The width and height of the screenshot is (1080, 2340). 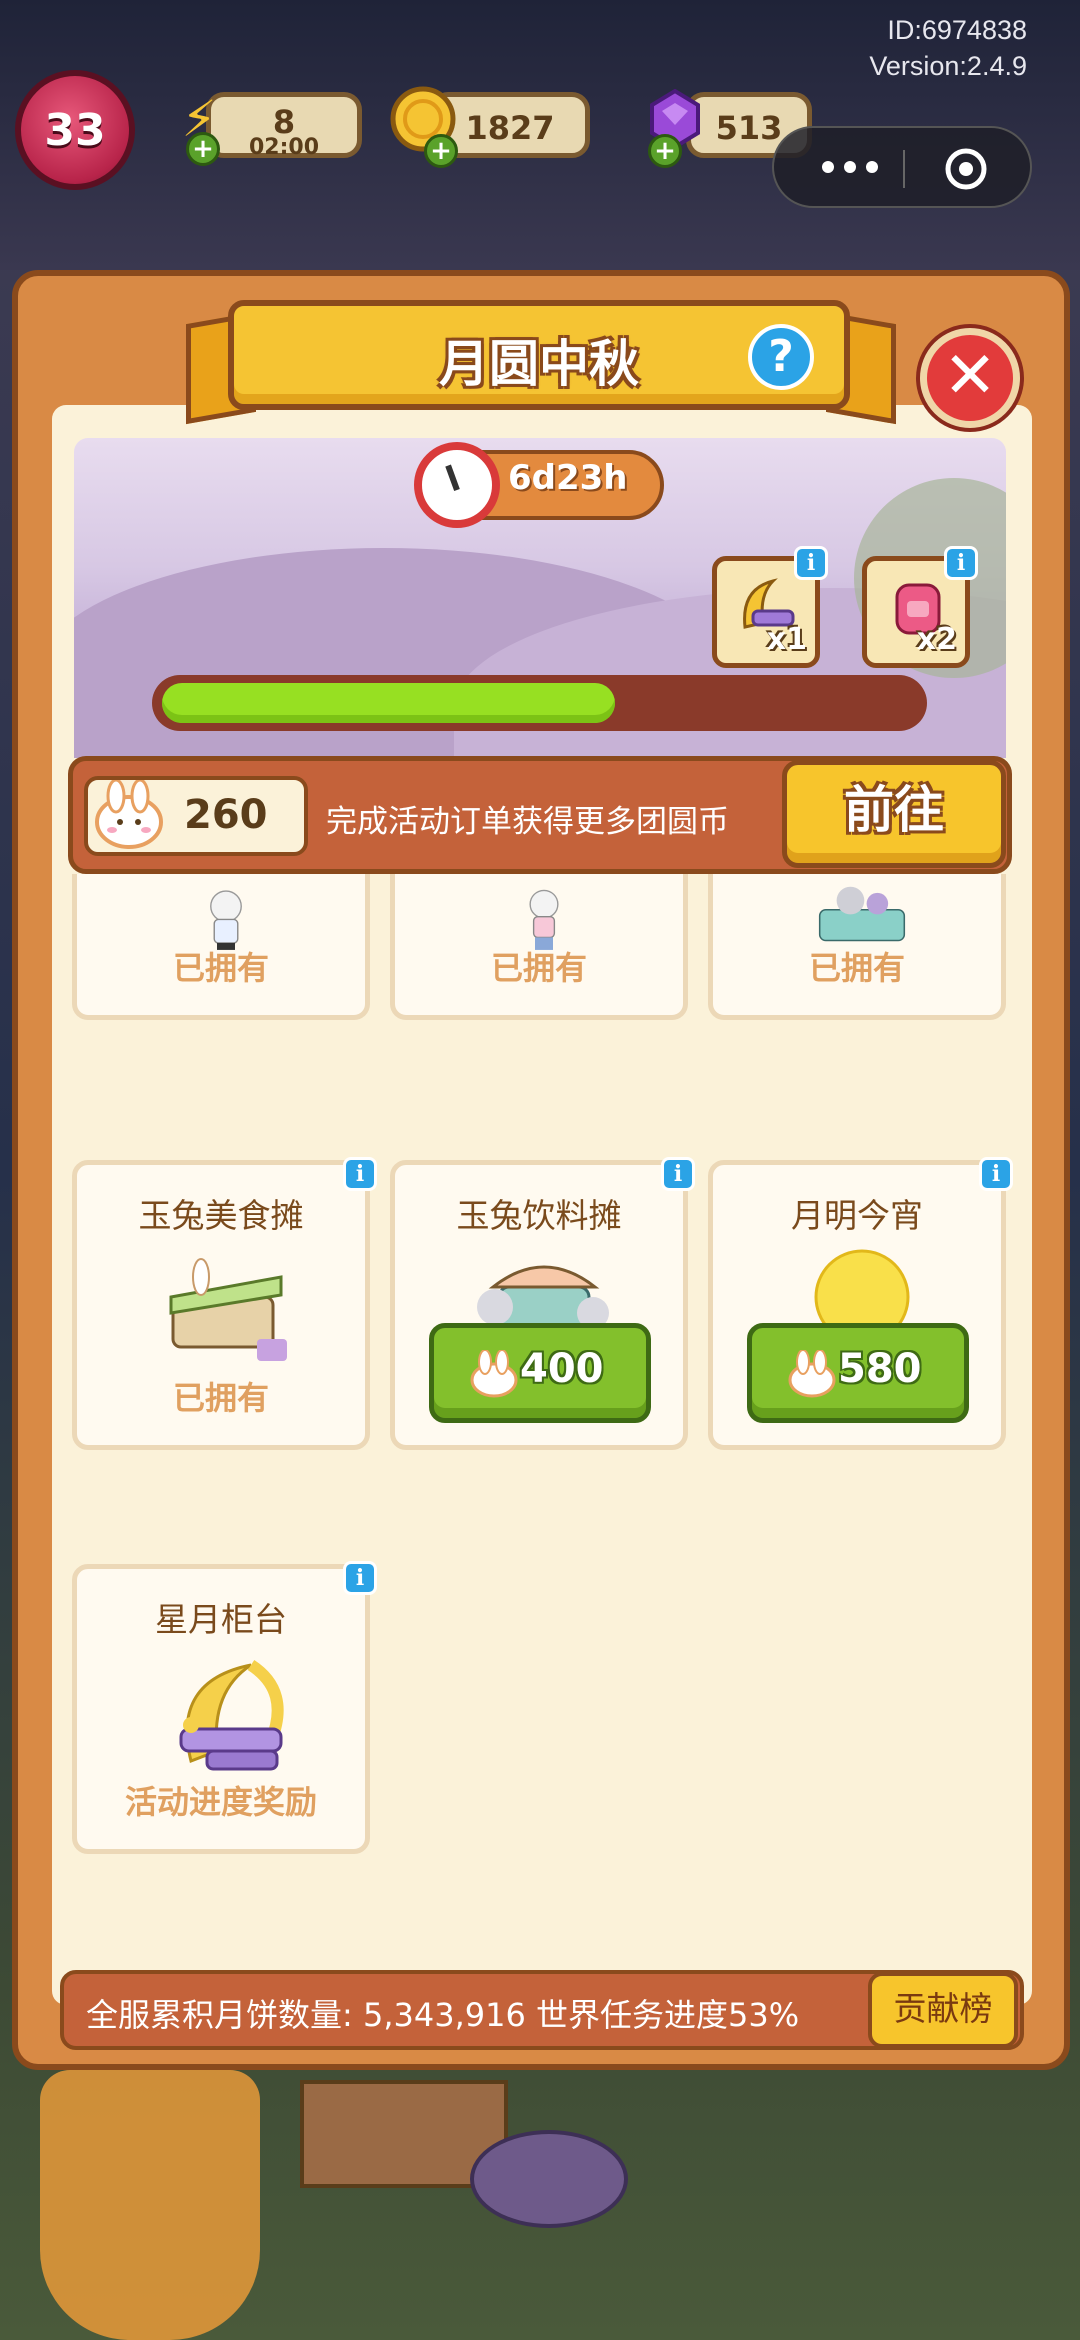 What do you see at coordinates (860, 1303) in the screenshot?
I see `item-card-bright-moon: 月明今宵 580 i` at bounding box center [860, 1303].